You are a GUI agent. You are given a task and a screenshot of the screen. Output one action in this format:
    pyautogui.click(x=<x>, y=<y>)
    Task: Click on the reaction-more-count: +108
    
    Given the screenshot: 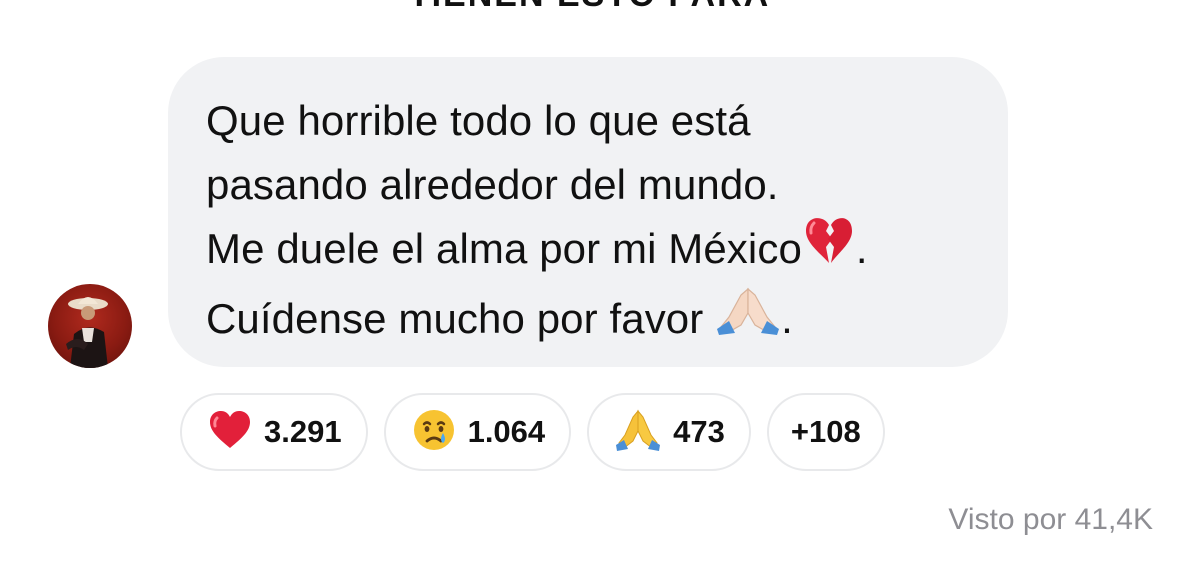 What is the action you would take?
    pyautogui.click(x=825, y=431)
    